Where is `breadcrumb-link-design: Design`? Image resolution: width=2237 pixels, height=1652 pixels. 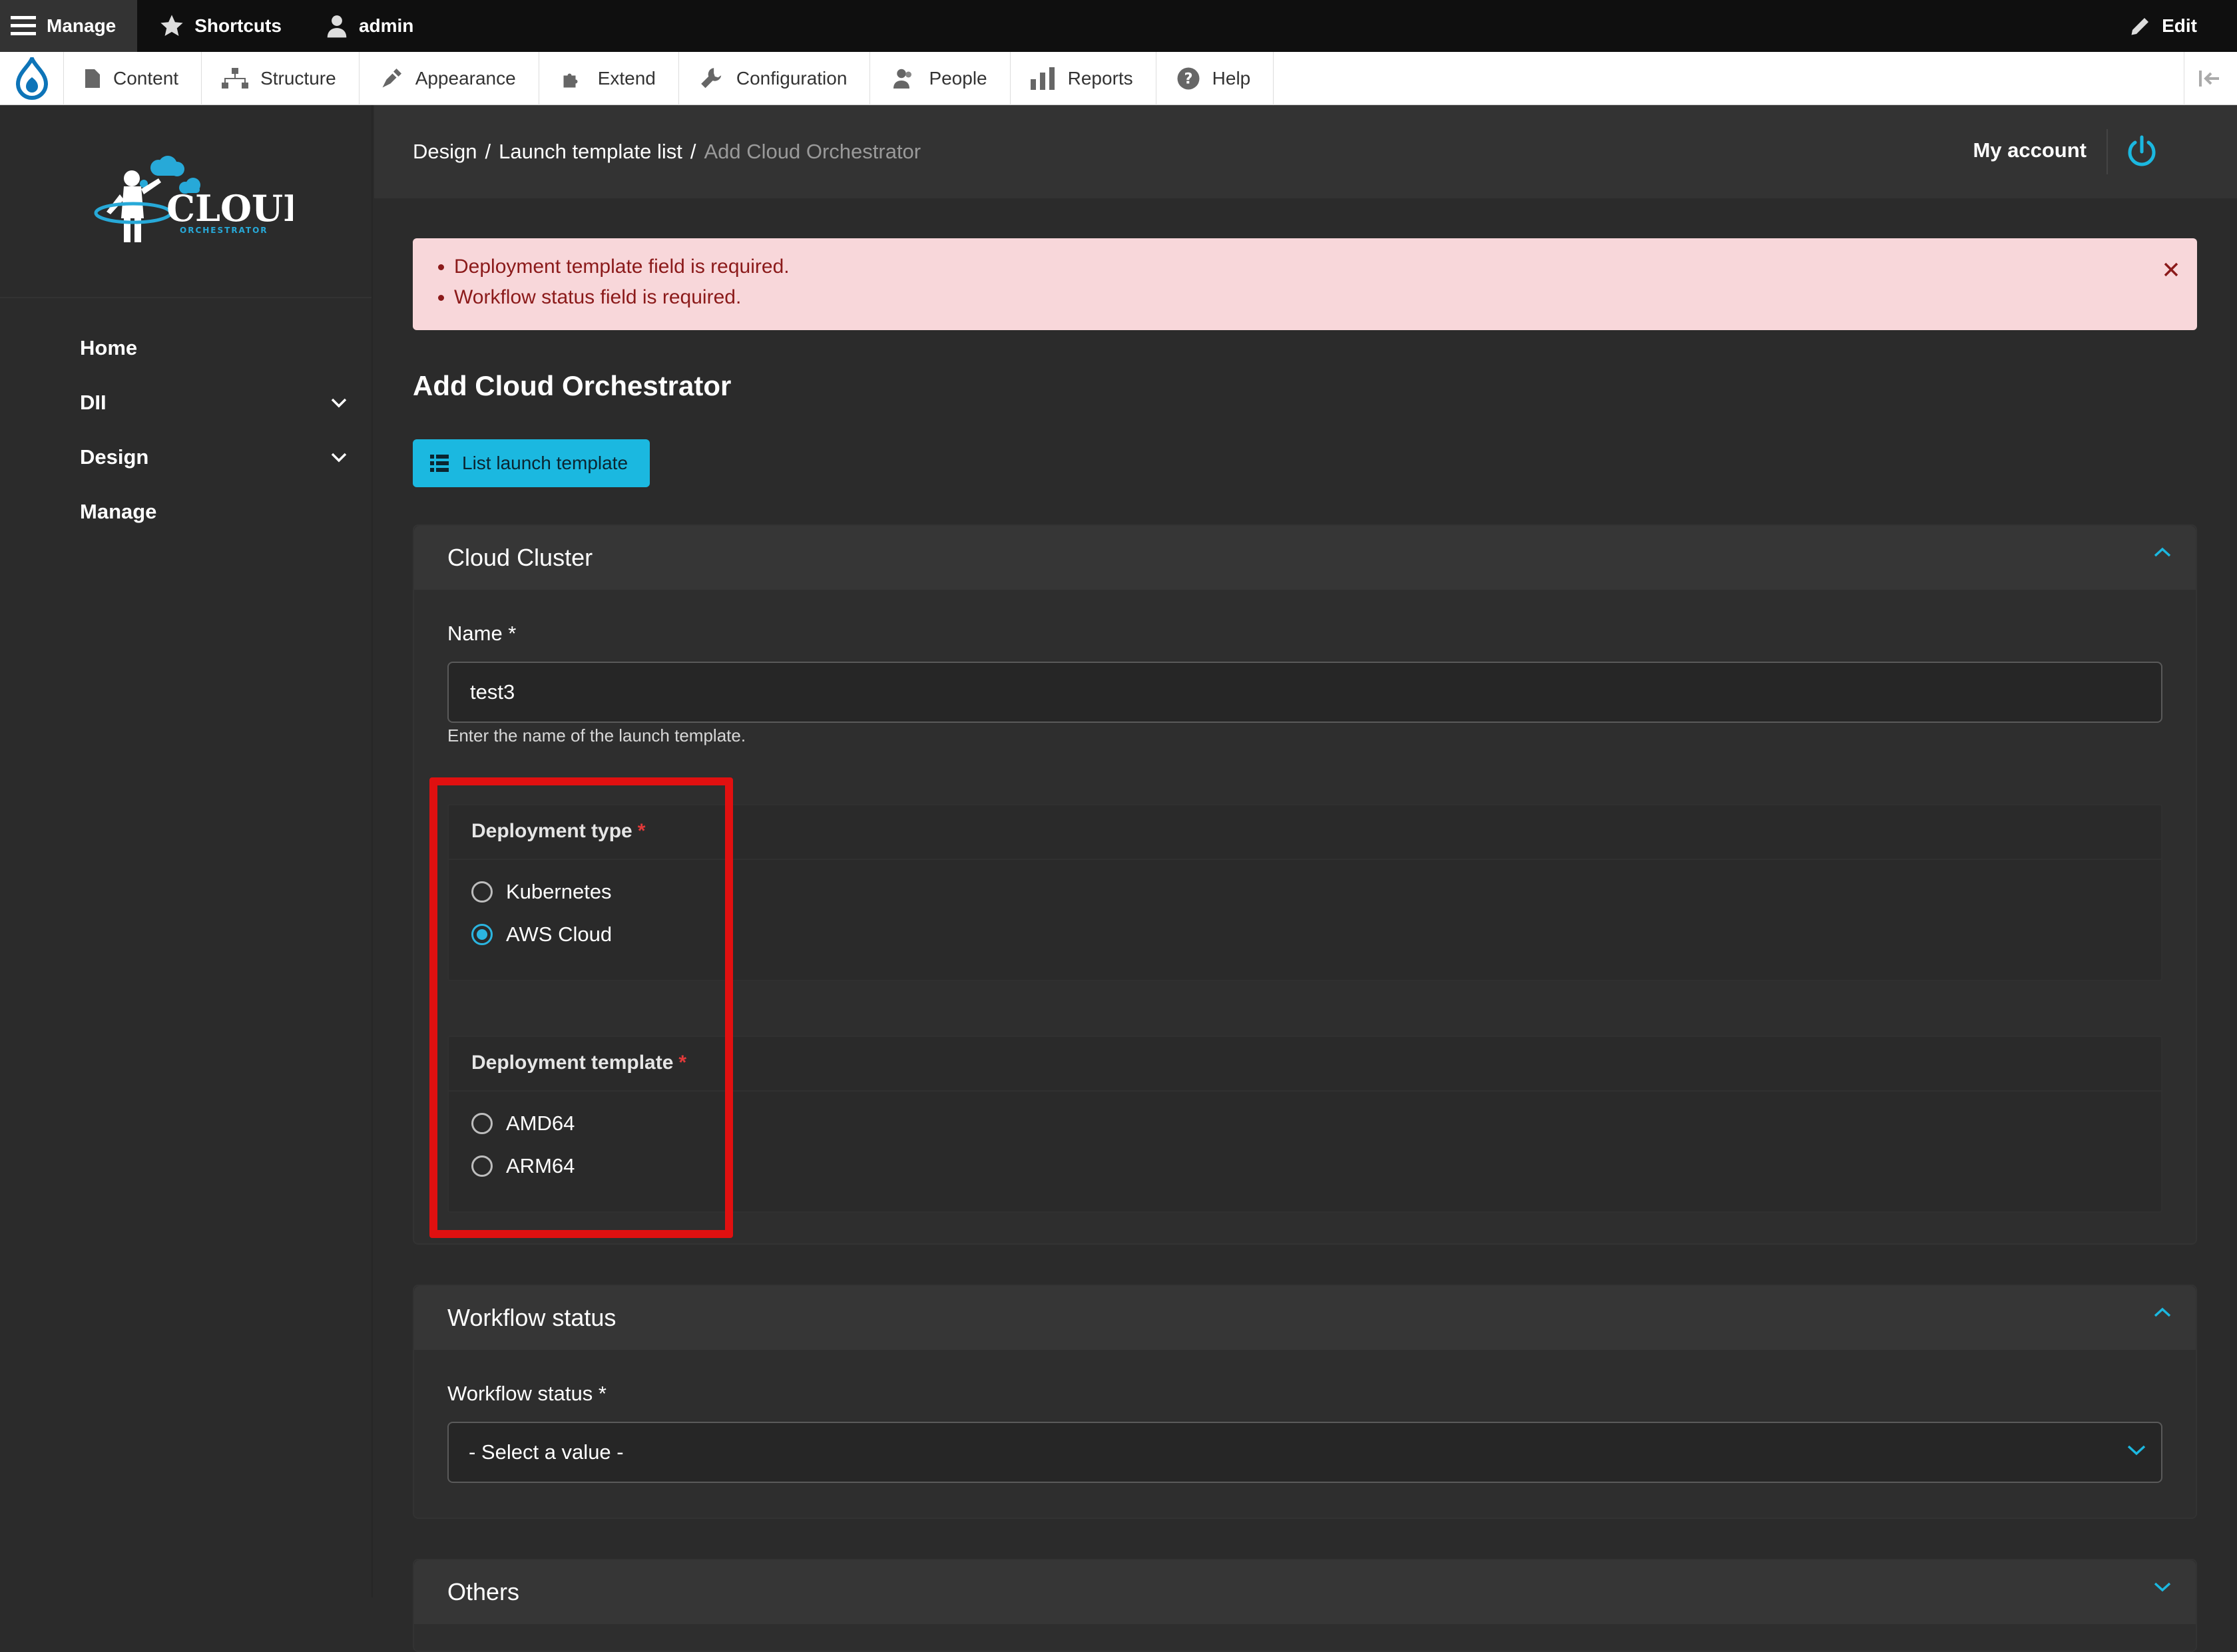
breadcrumb-link-design: Design is located at coordinates (445, 152).